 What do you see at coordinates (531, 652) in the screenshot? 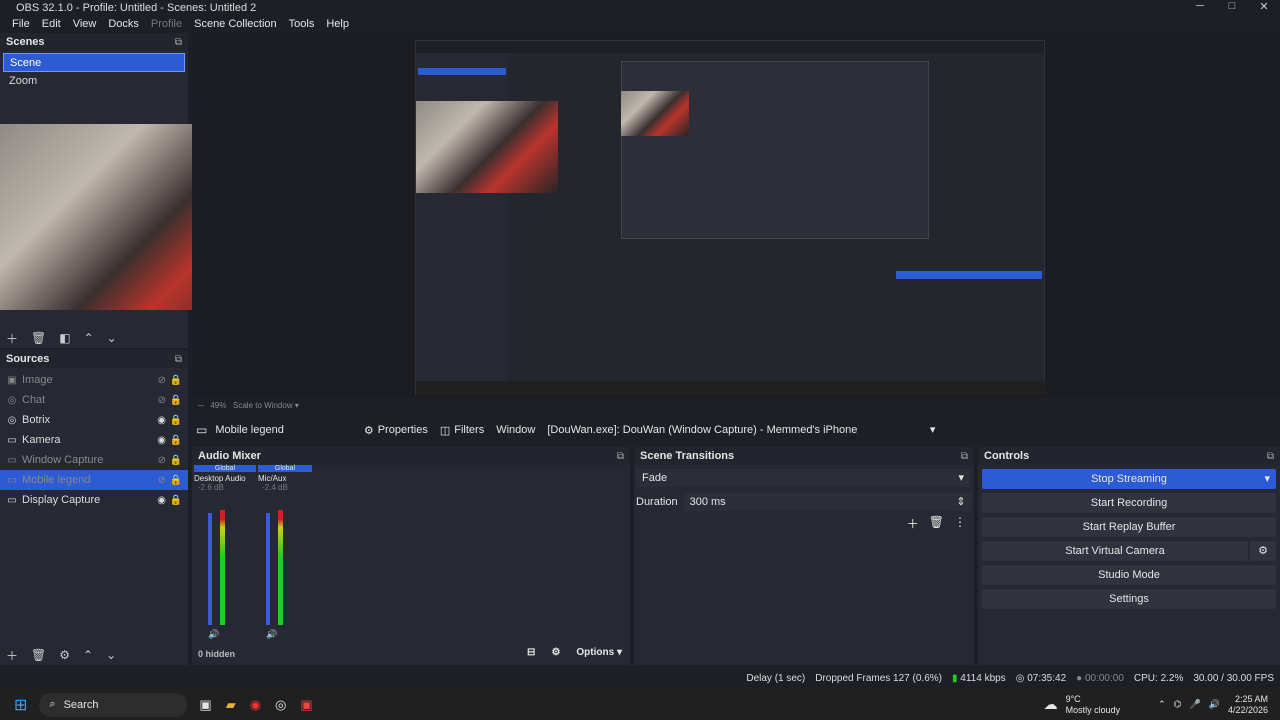
I see `layout-icon: ⊟` at bounding box center [531, 652].